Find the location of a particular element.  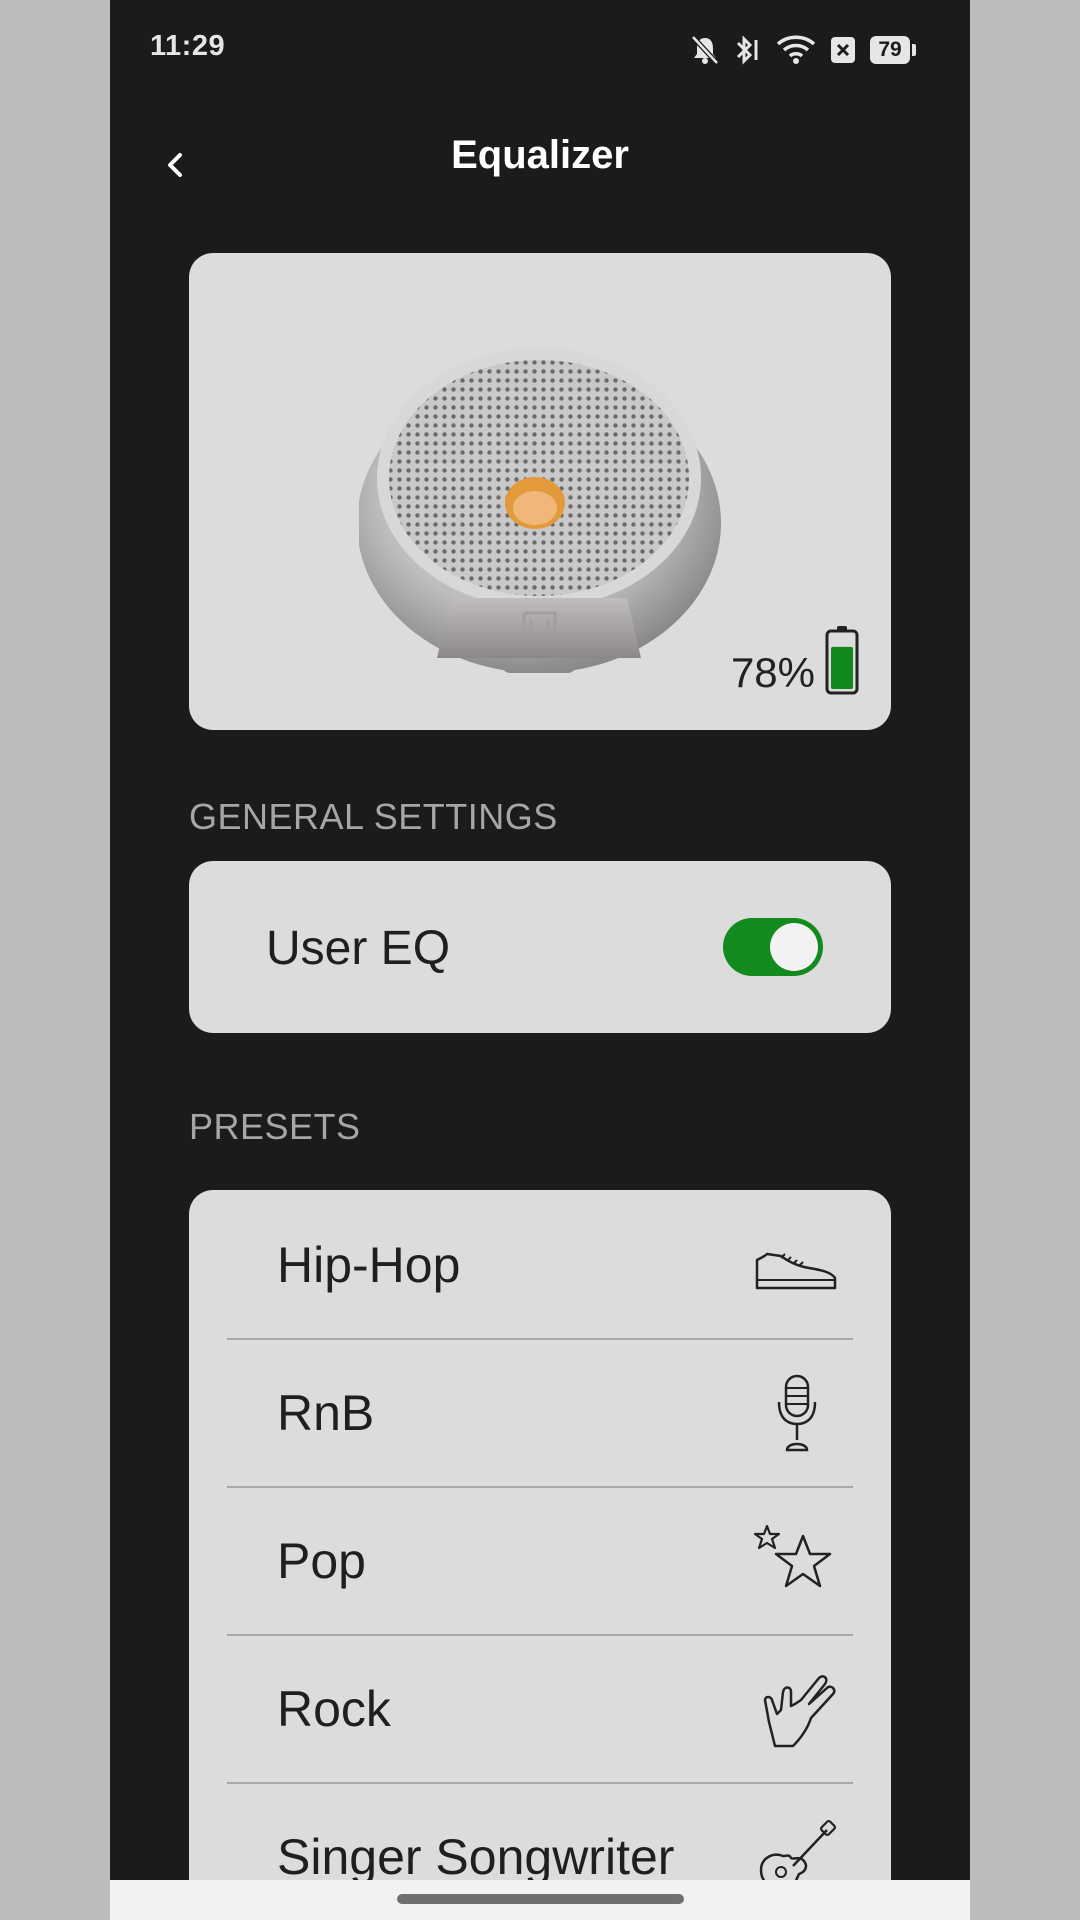

preset-item-pop: Pop is located at coordinates (540, 1561).